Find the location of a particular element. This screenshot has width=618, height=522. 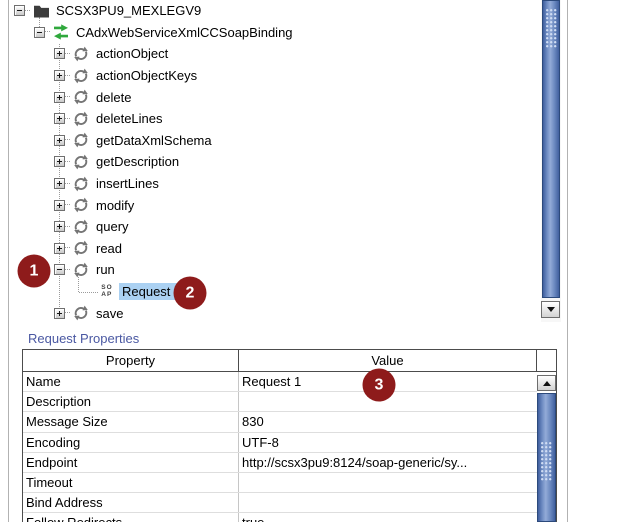

property-name-cell: Name is located at coordinates (131, 382).